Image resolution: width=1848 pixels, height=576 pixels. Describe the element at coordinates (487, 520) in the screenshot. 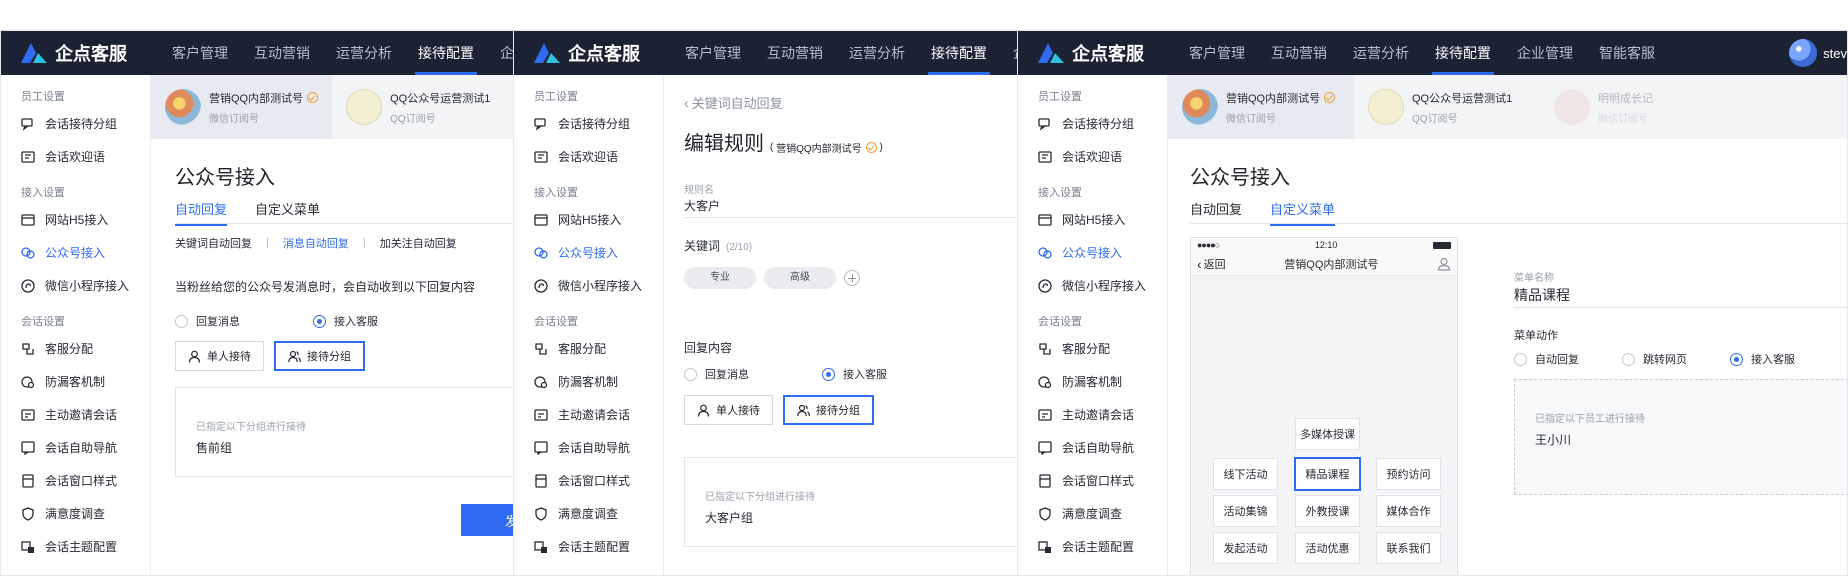

I see `publish-button: 发` at that location.